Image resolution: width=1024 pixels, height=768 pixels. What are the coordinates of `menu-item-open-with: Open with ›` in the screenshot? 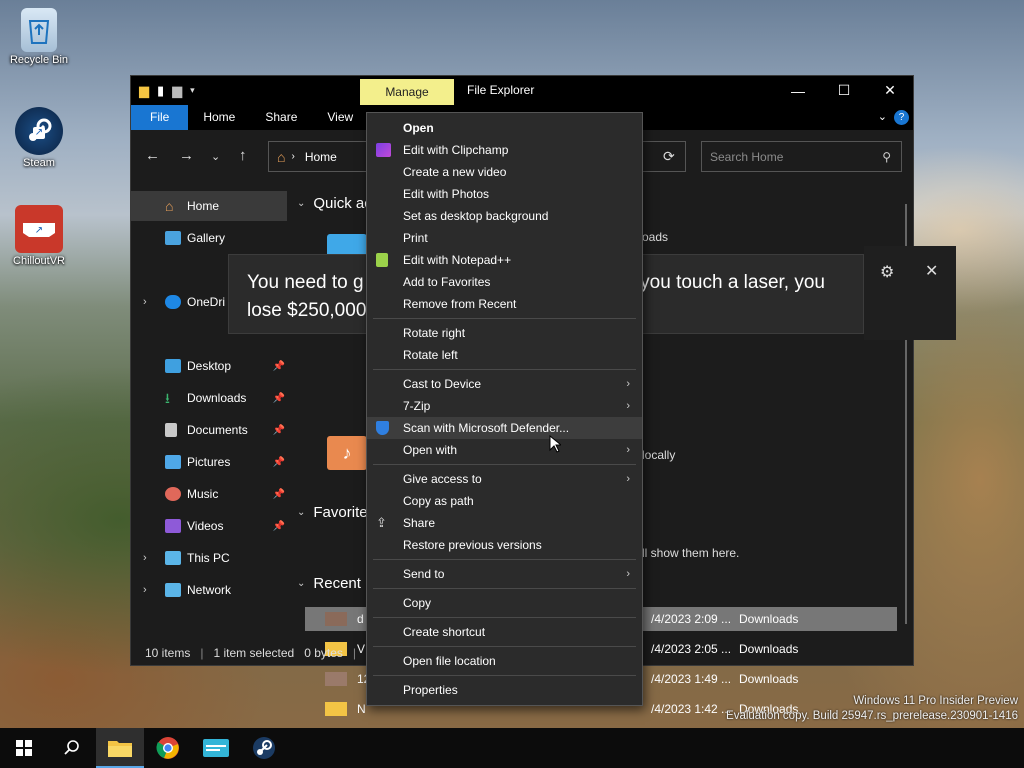 It's located at (504, 450).